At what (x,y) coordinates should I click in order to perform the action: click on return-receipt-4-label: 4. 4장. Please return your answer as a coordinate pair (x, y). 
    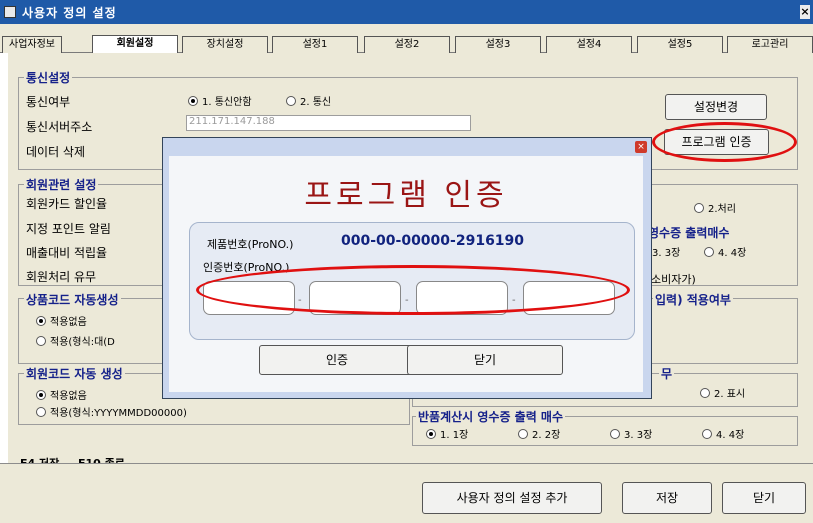
    Looking at the image, I should click on (730, 435).